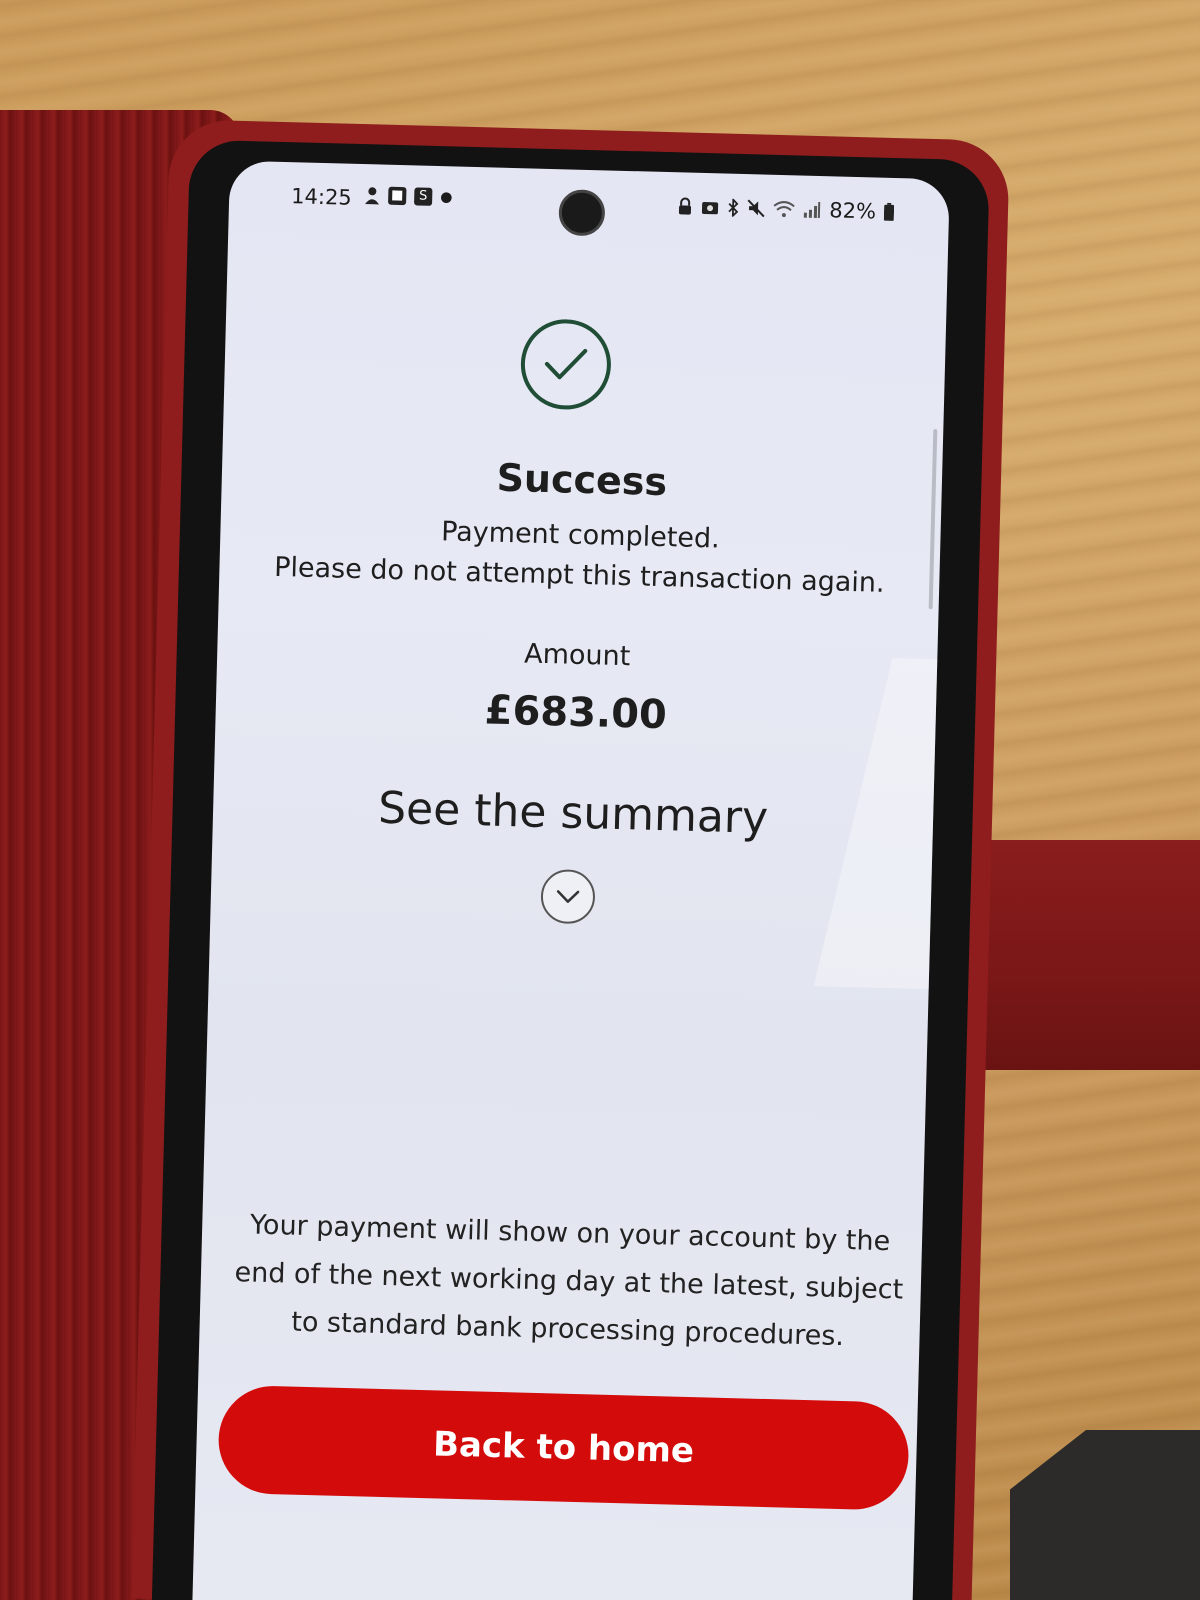  What do you see at coordinates (582, 480) in the screenshot?
I see `page-title: Success` at bounding box center [582, 480].